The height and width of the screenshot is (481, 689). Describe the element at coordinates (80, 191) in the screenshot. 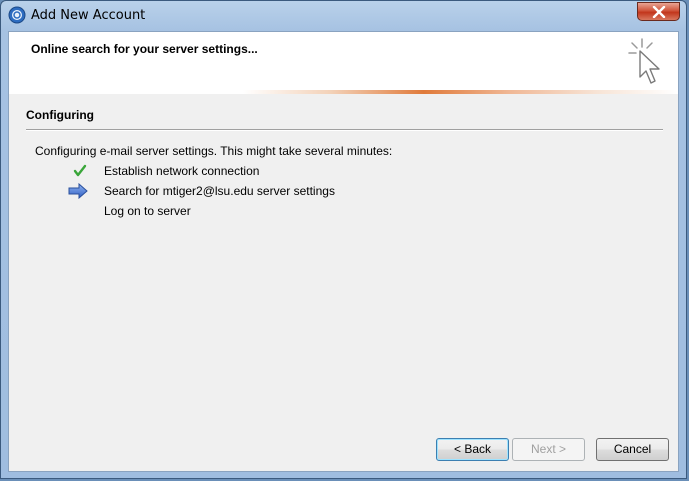

I see `arrow-right-icon` at that location.